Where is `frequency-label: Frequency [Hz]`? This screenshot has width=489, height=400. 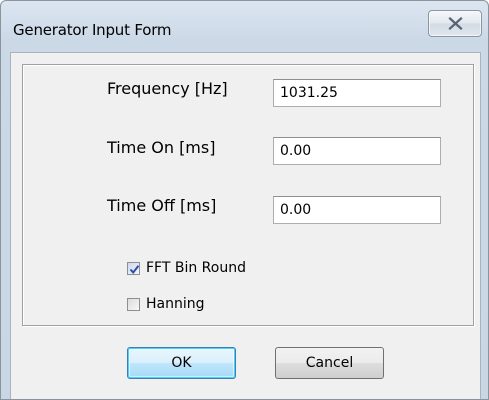
frequency-label: Frequency [Hz] is located at coordinates (167, 88).